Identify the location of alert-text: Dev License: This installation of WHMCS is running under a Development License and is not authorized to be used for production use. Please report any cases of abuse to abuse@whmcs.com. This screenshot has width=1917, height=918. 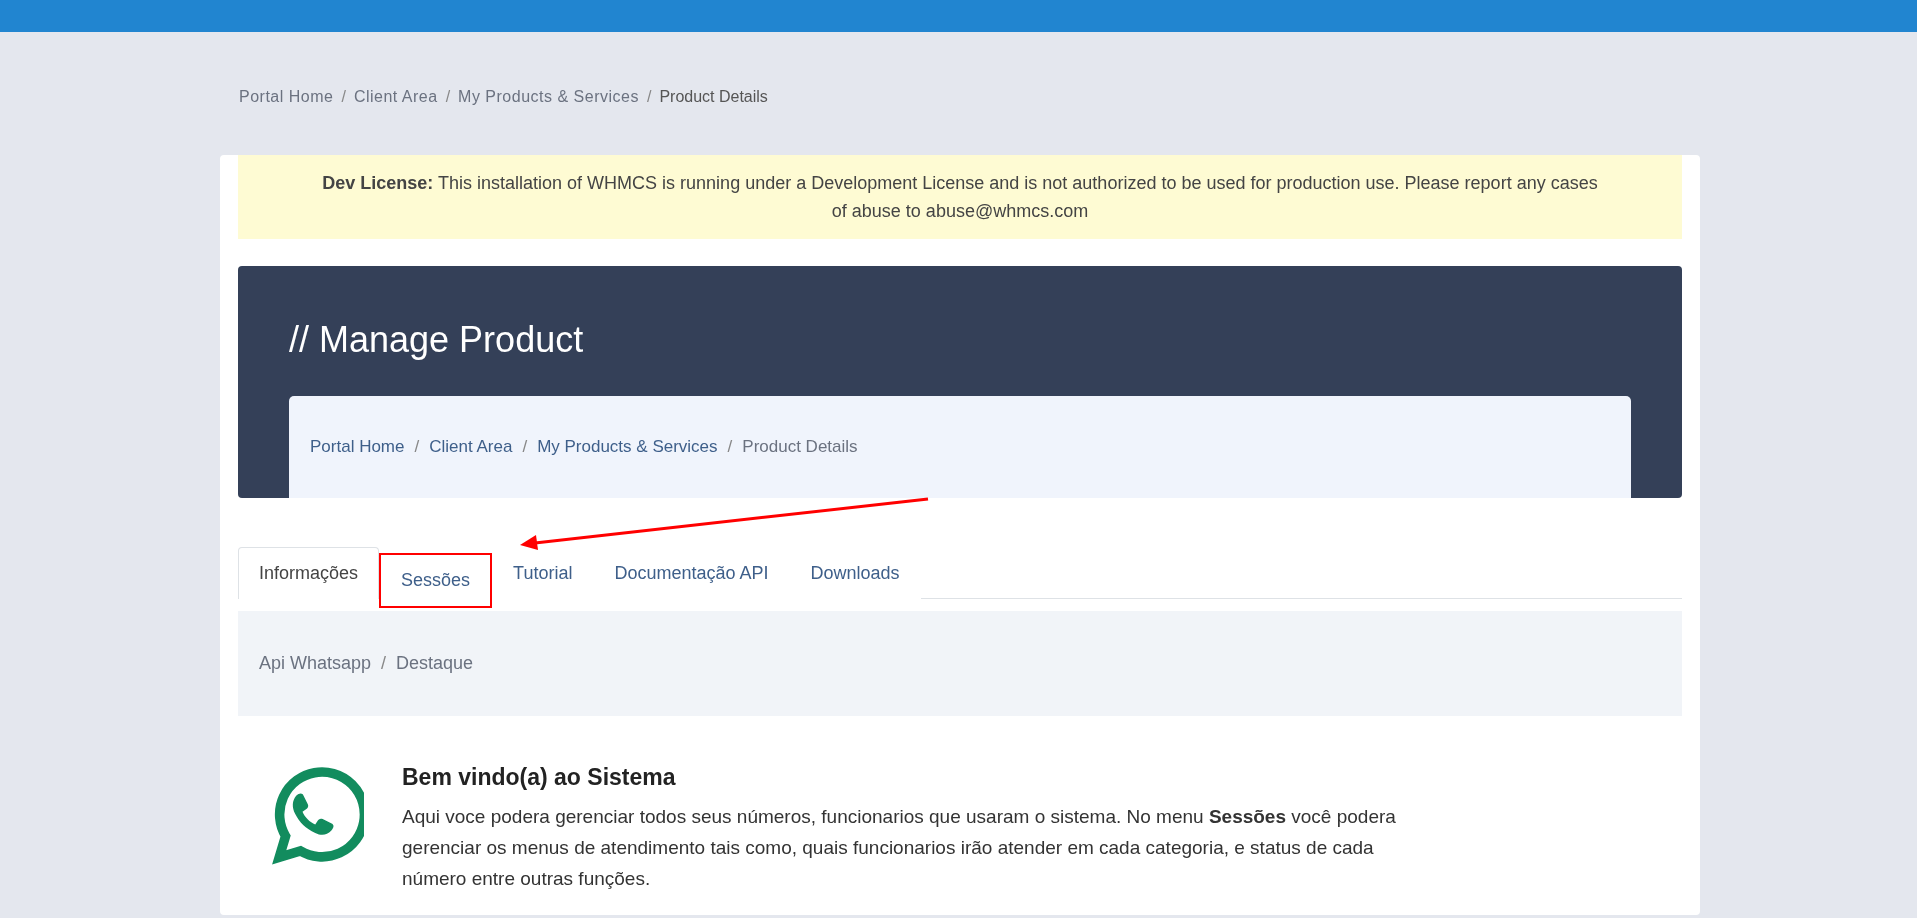
(960, 197).